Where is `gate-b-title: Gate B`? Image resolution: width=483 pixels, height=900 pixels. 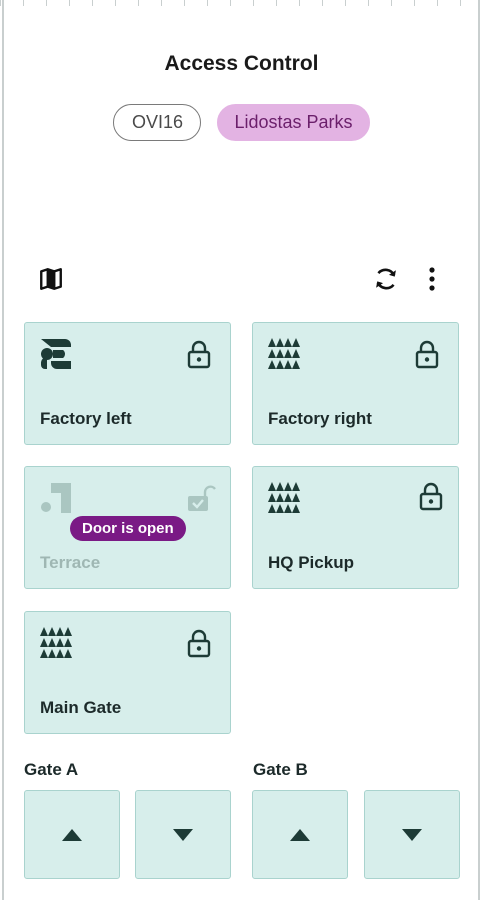
gate-b-title: Gate B is located at coordinates (280, 769).